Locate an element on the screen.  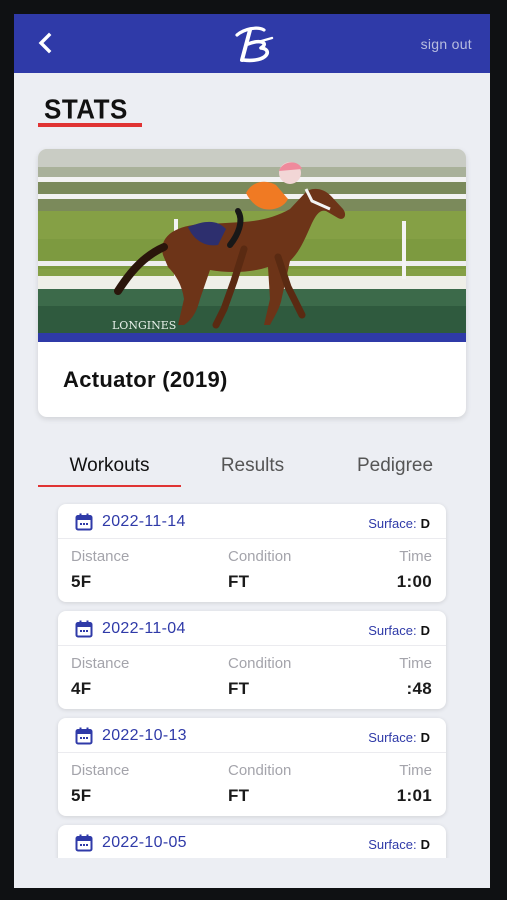
workout-header: 2022-10-13 Surface: D is located at coordinates (252, 735).